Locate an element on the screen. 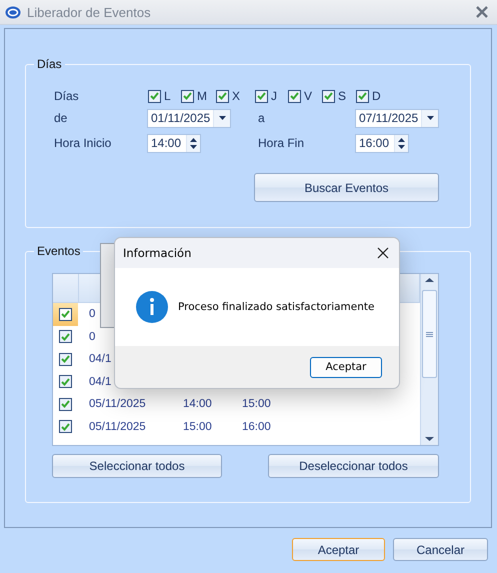  search-events-button: Buscar Eventos is located at coordinates (346, 187).